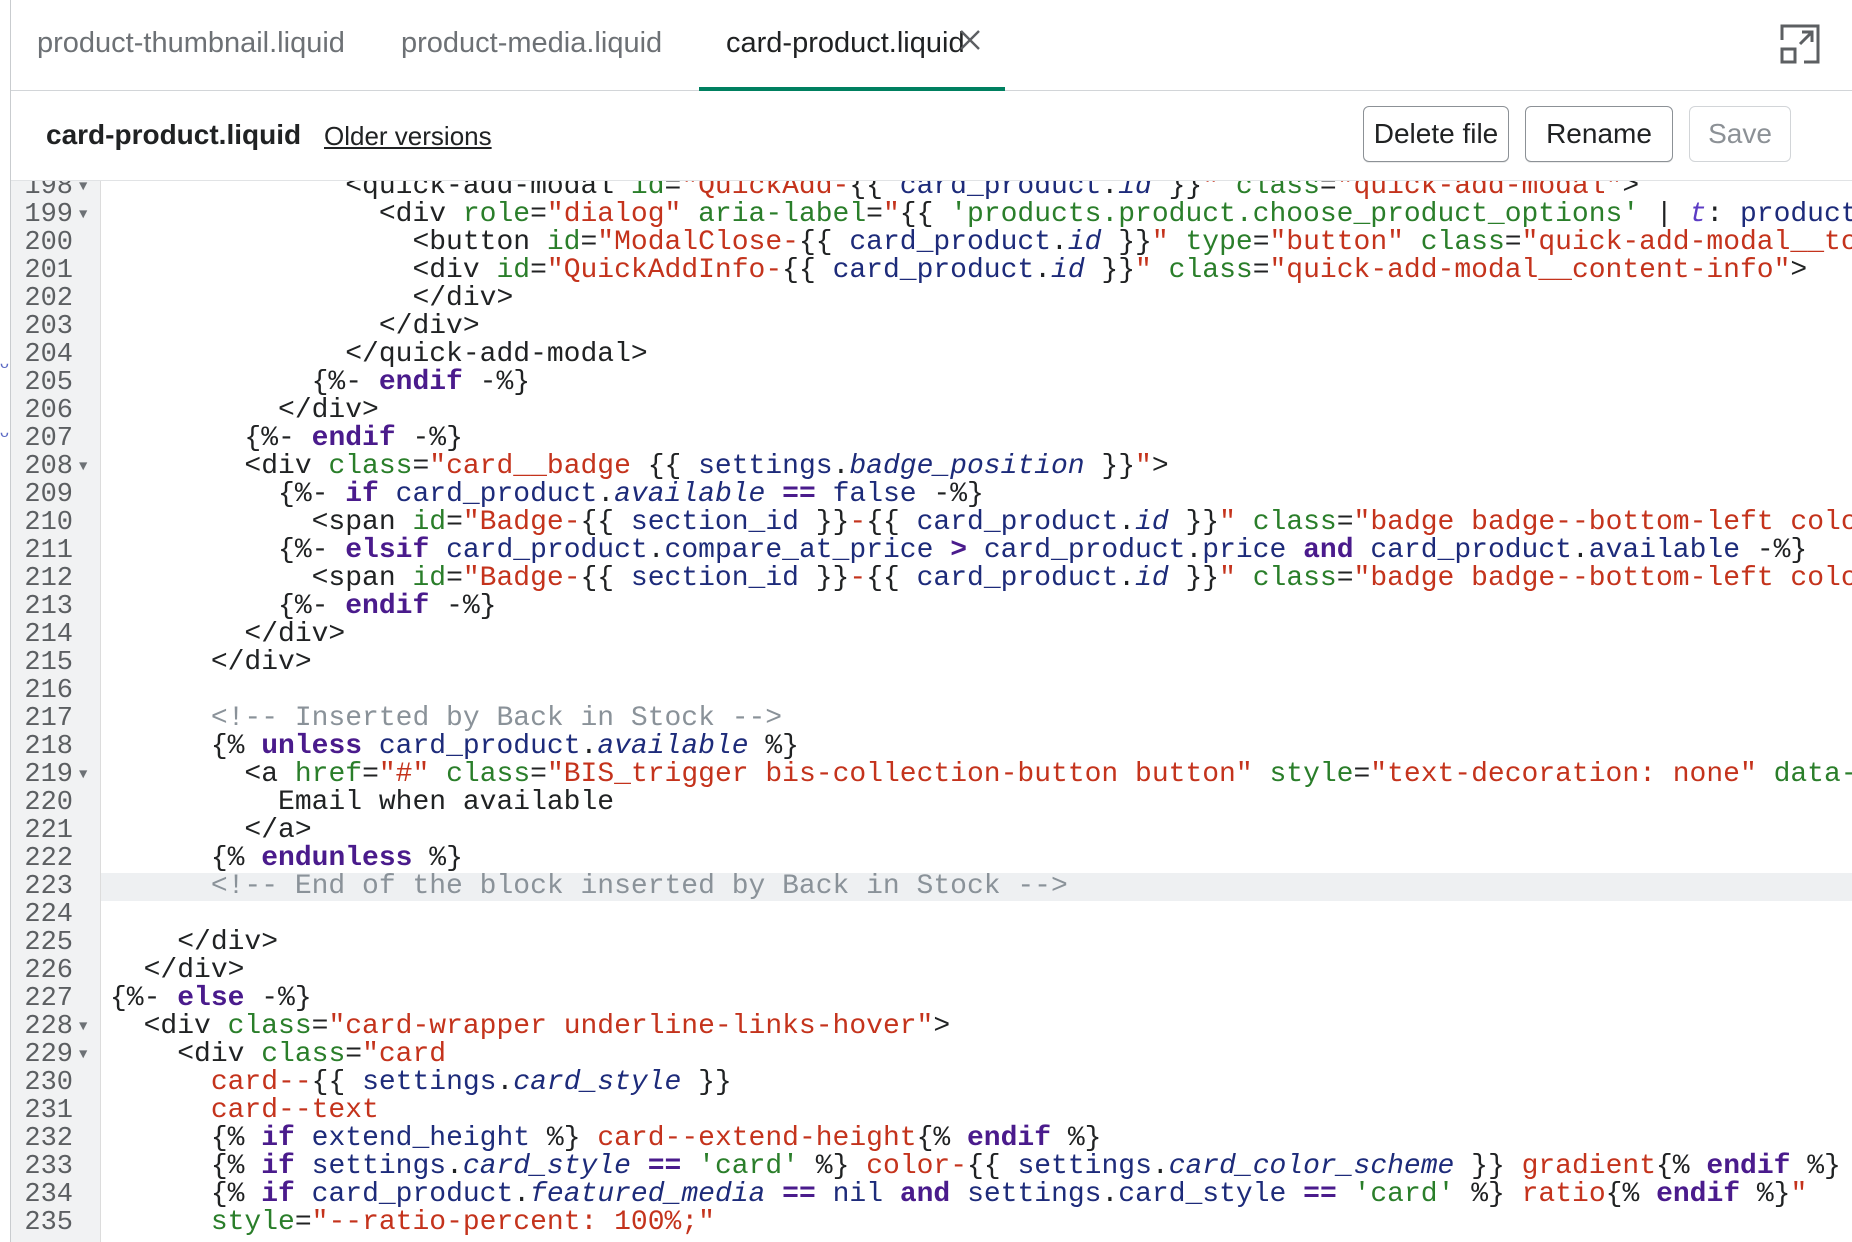 This screenshot has width=1852, height=1242. Describe the element at coordinates (48, 467) in the screenshot. I see `line-number: 208` at that location.